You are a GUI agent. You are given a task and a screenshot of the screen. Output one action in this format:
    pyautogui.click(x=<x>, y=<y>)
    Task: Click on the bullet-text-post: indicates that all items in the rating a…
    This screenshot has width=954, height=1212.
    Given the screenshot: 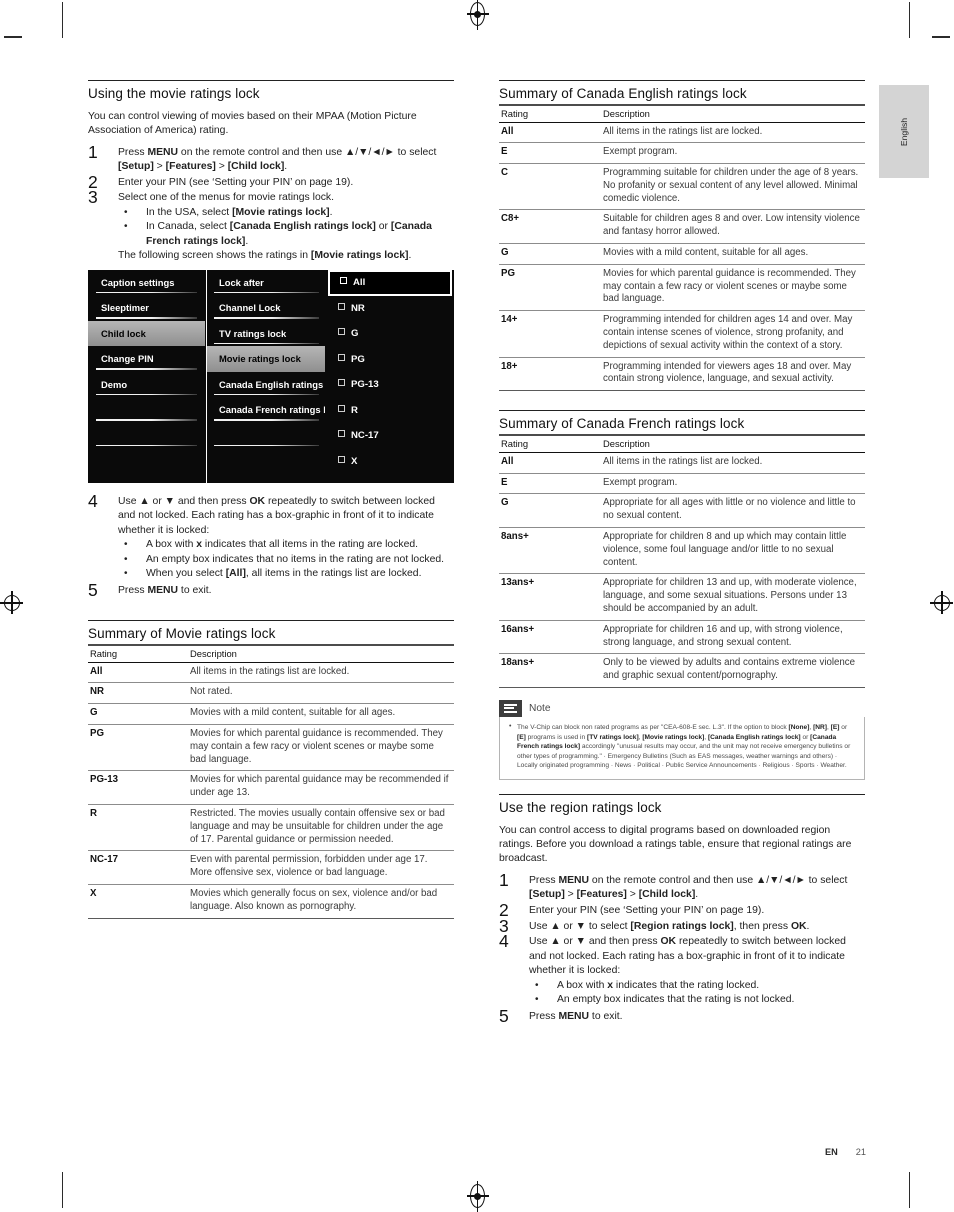 What is the action you would take?
    pyautogui.click(x=310, y=545)
    